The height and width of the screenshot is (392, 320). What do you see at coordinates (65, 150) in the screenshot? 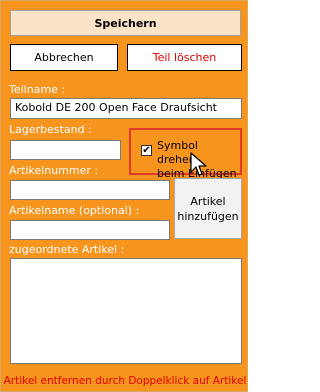
I see `stock-input` at bounding box center [65, 150].